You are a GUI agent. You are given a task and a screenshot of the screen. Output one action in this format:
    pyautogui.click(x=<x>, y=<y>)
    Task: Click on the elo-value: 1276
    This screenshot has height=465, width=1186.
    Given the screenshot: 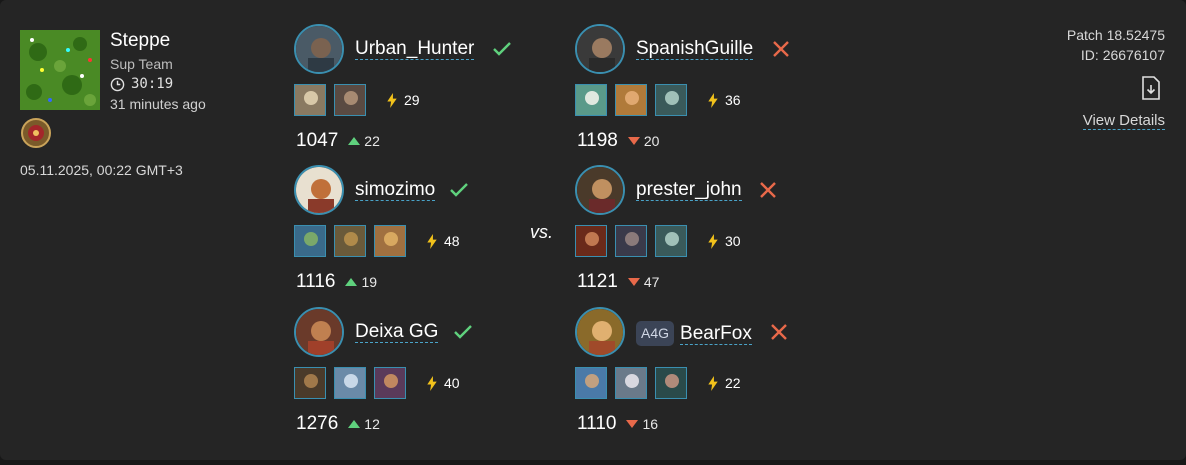 What is the action you would take?
    pyautogui.click(x=317, y=423)
    